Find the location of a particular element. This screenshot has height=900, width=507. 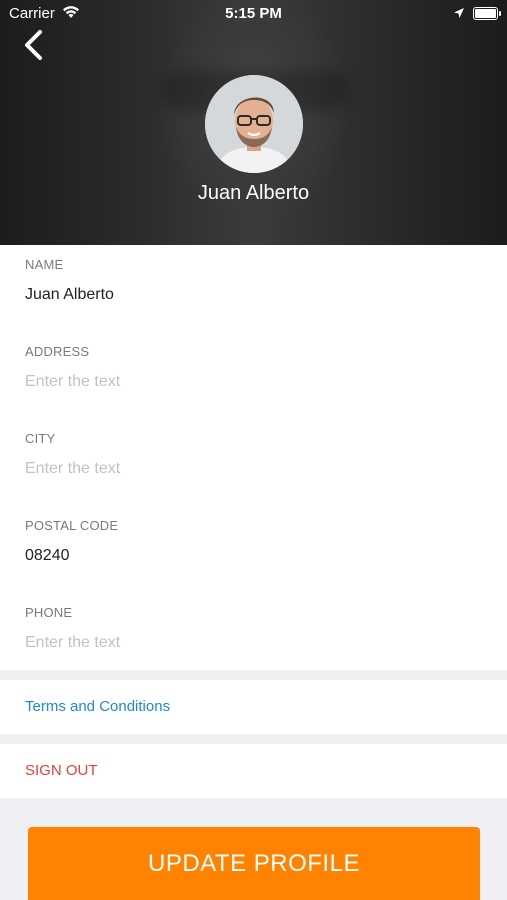

sign-out-label: SIGN OUT is located at coordinates (61, 770).